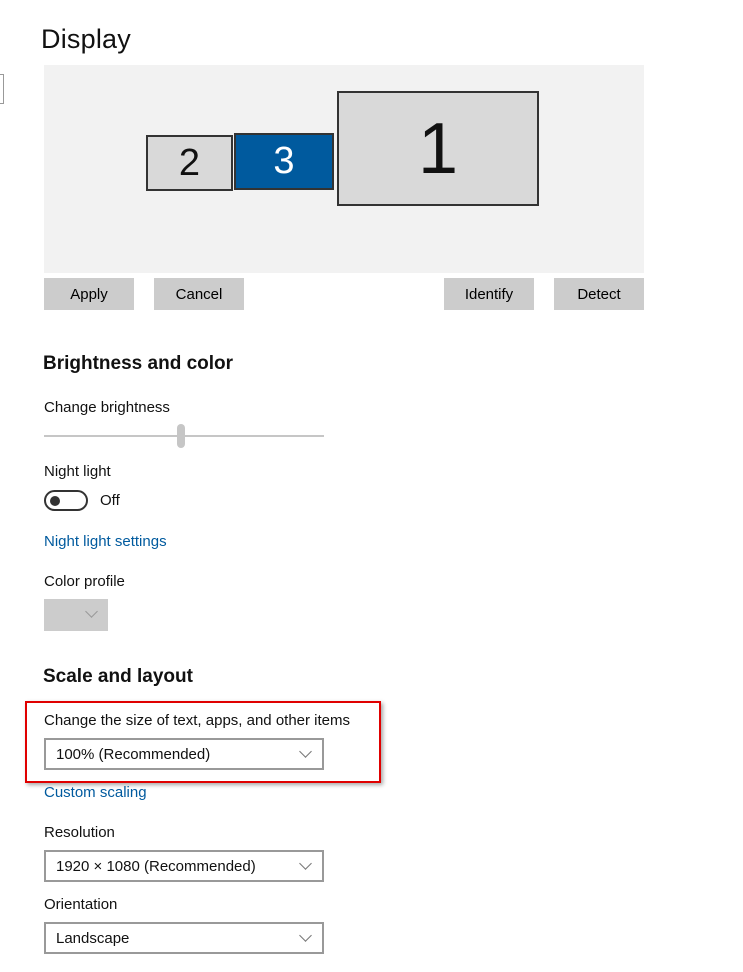  I want to click on brightness-color-heading: Brightness and color, so click(138, 363).